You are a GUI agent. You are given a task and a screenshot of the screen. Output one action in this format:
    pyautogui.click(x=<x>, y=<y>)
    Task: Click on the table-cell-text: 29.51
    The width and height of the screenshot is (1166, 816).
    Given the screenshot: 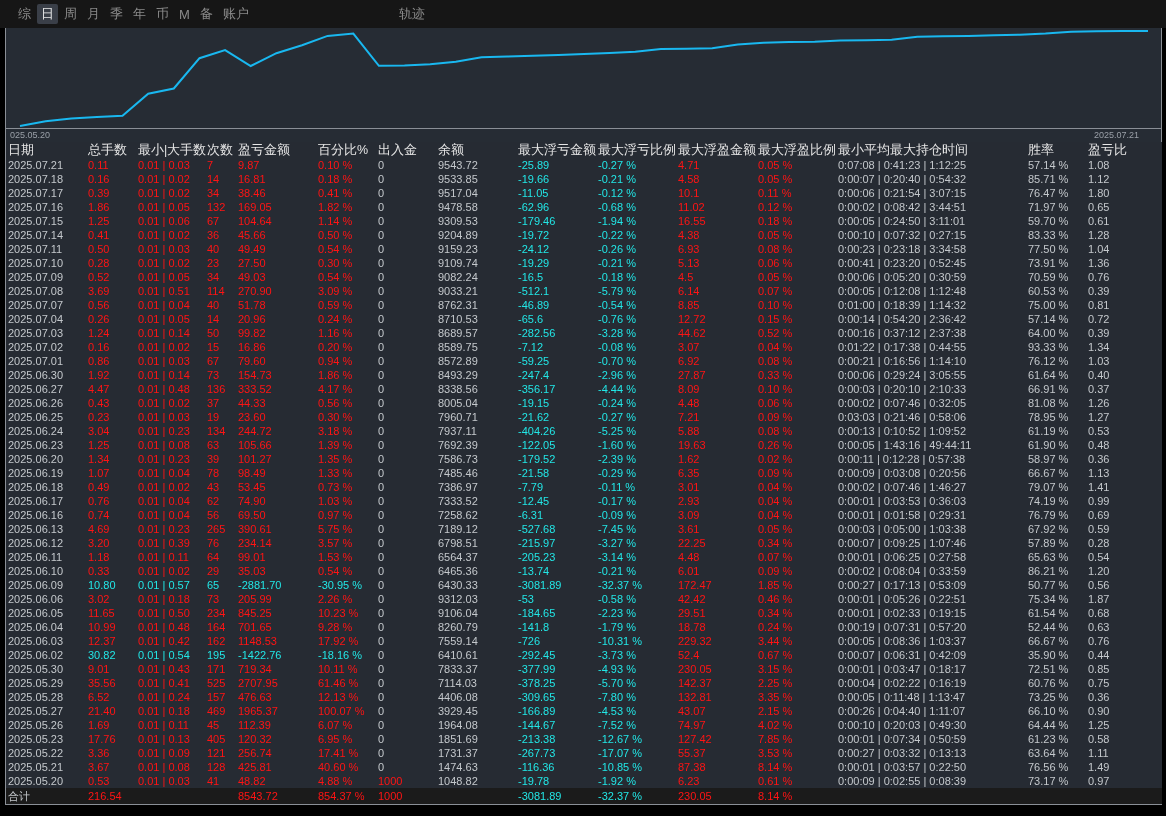 What is the action you would take?
    pyautogui.click(x=692, y=613)
    